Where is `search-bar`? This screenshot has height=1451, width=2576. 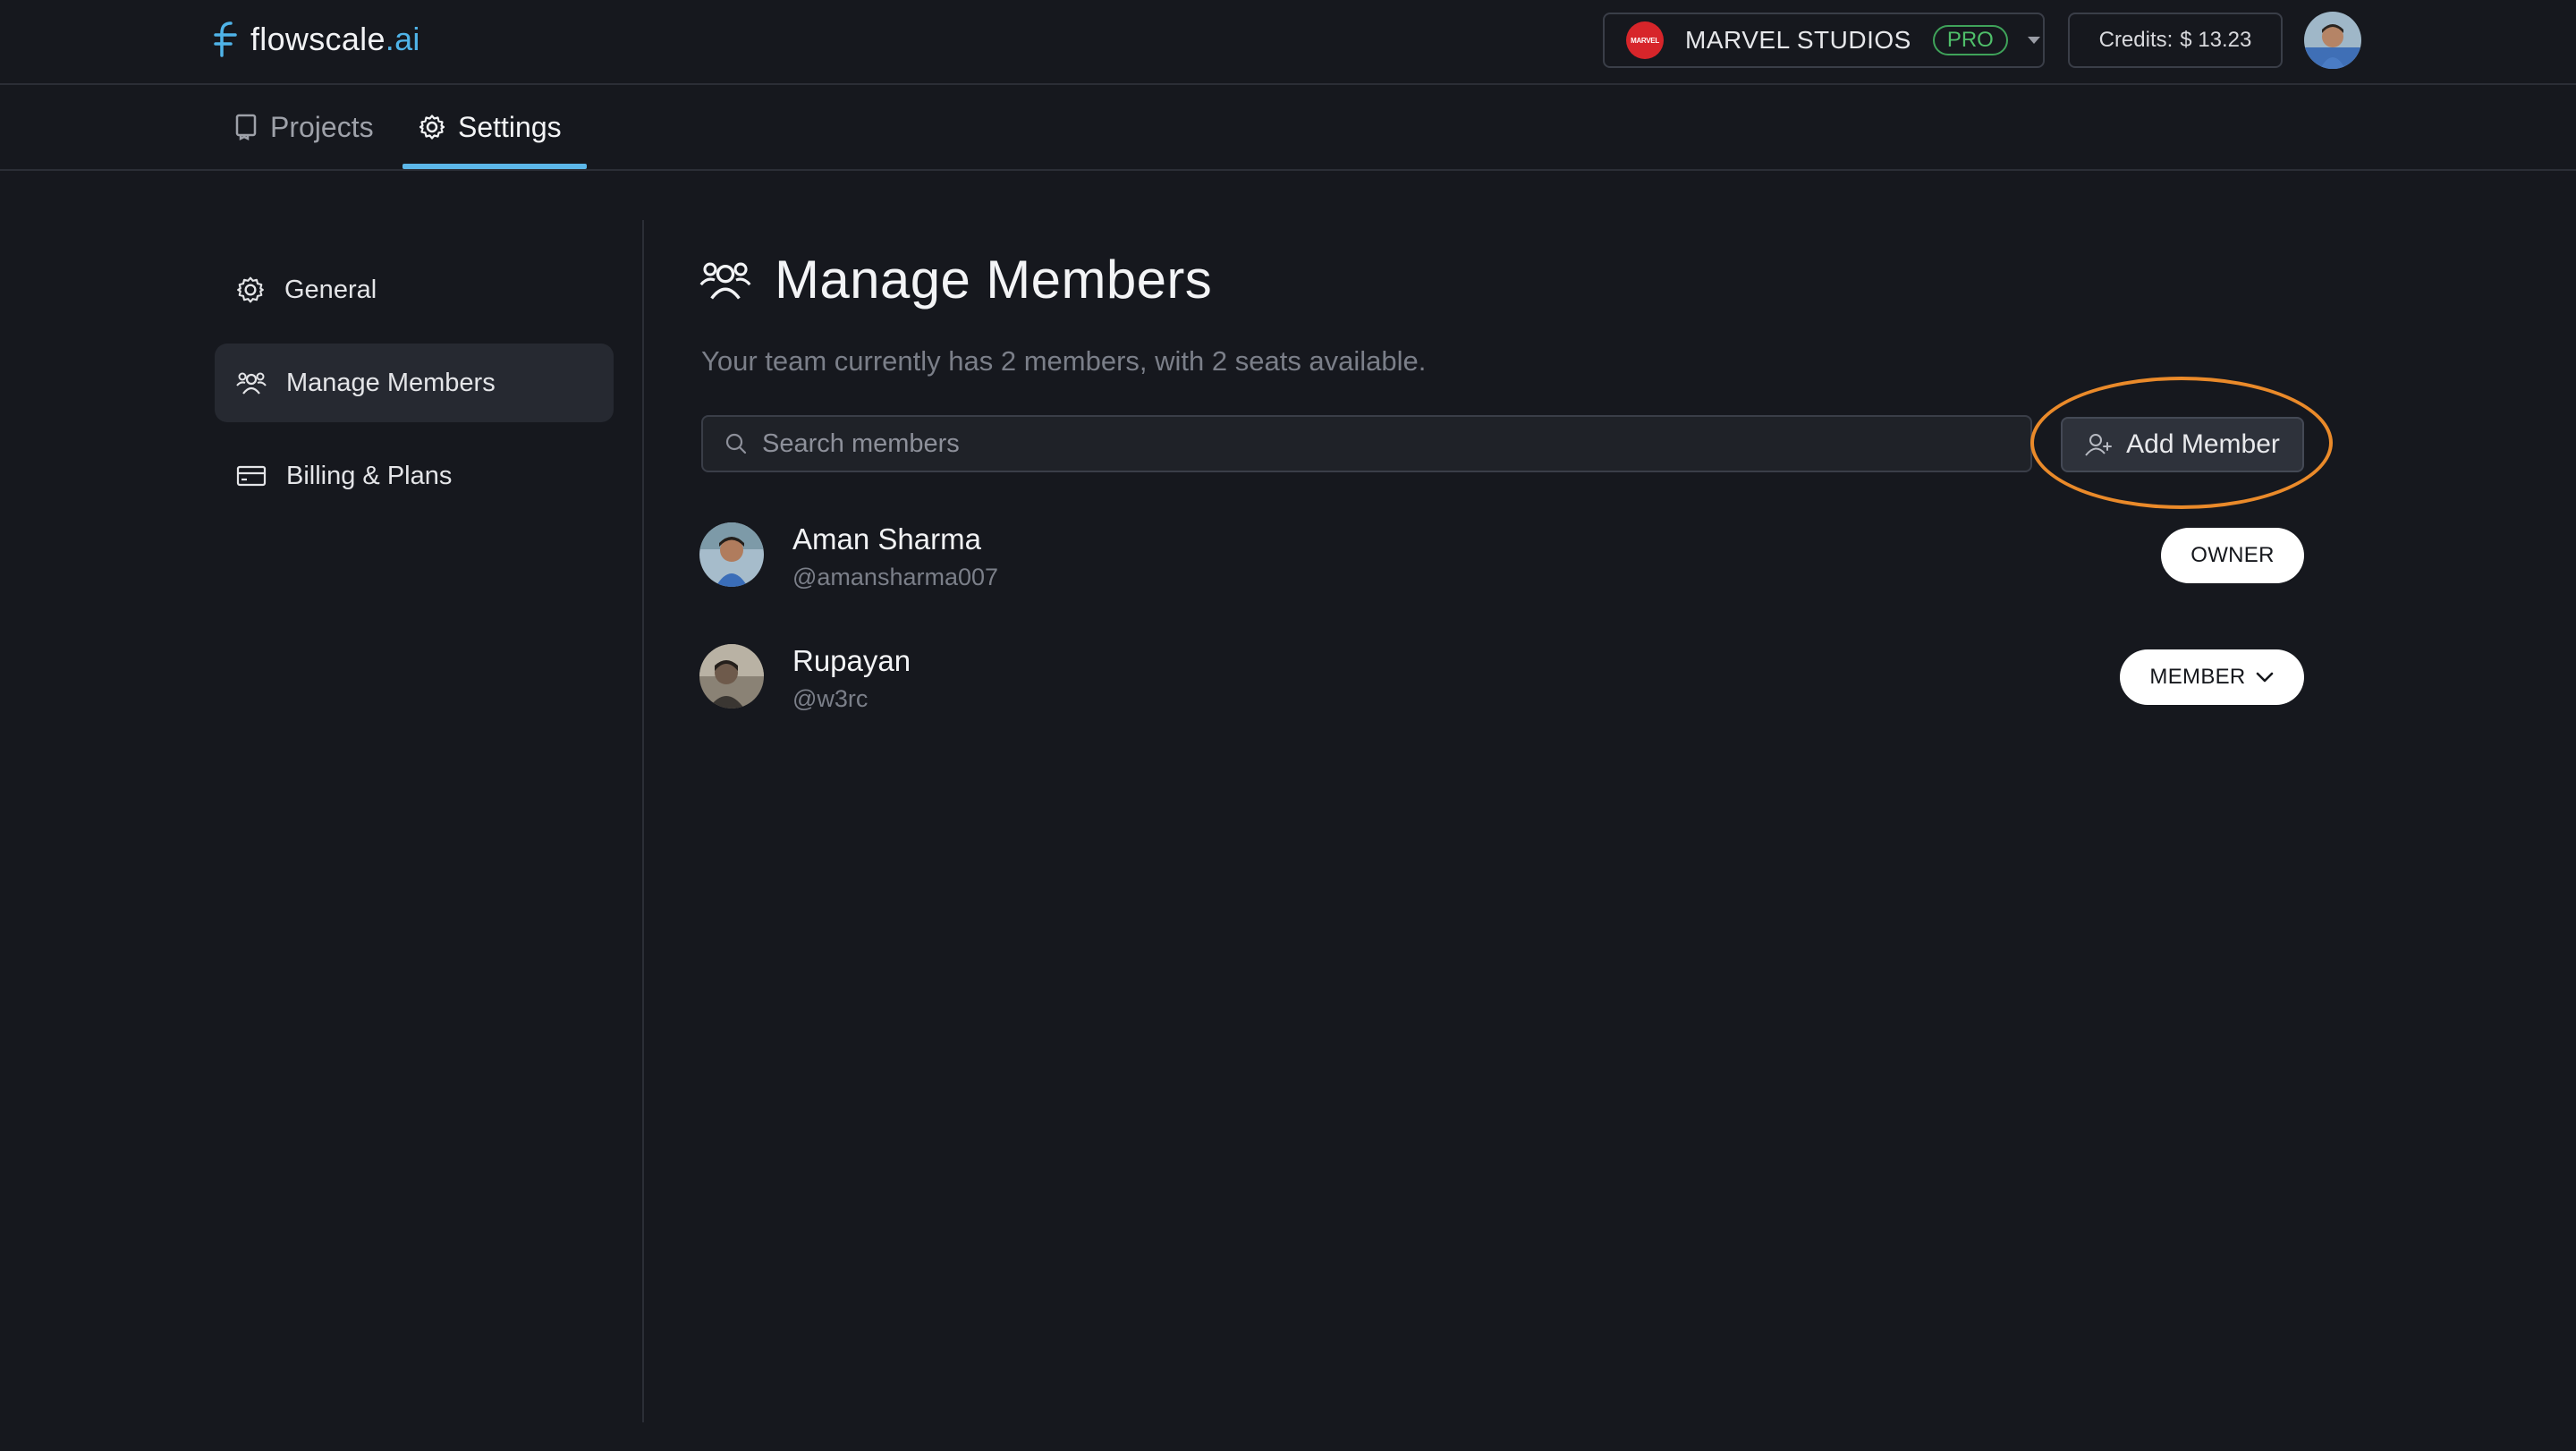 search-bar is located at coordinates (1366, 444).